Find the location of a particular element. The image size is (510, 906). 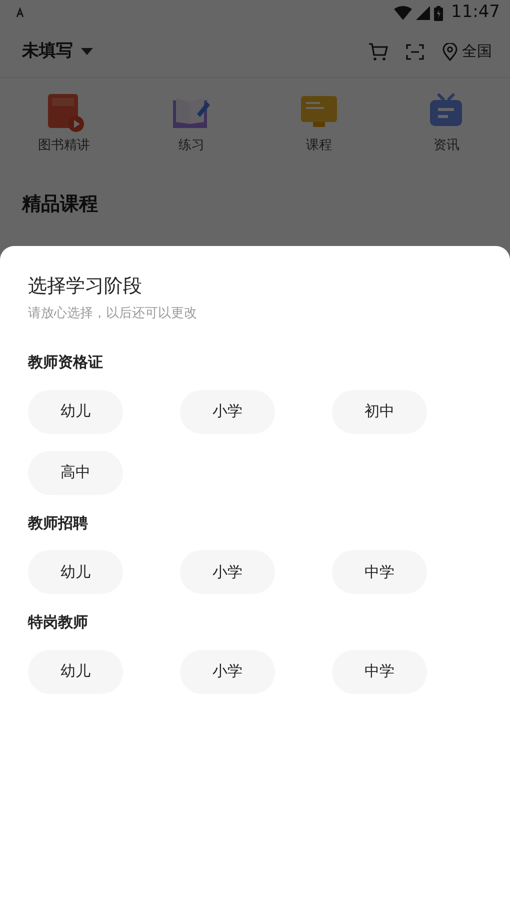

clock-time: 11:47 is located at coordinates (475, 12).